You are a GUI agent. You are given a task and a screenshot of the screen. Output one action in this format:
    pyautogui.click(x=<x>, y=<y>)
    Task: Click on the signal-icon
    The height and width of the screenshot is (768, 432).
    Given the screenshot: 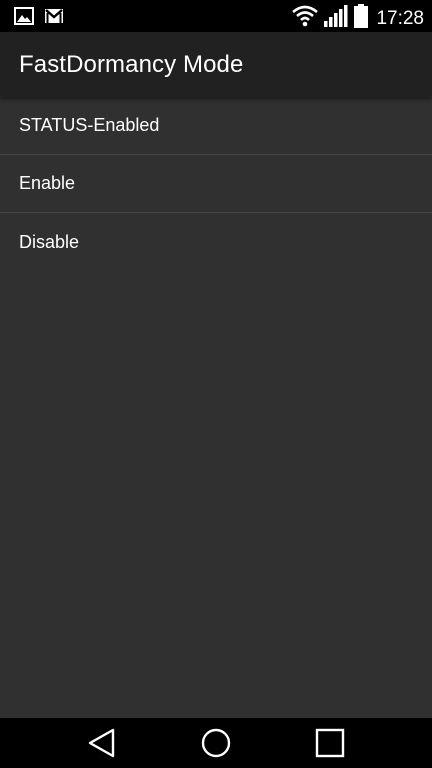 What is the action you would take?
    pyautogui.click(x=336, y=18)
    